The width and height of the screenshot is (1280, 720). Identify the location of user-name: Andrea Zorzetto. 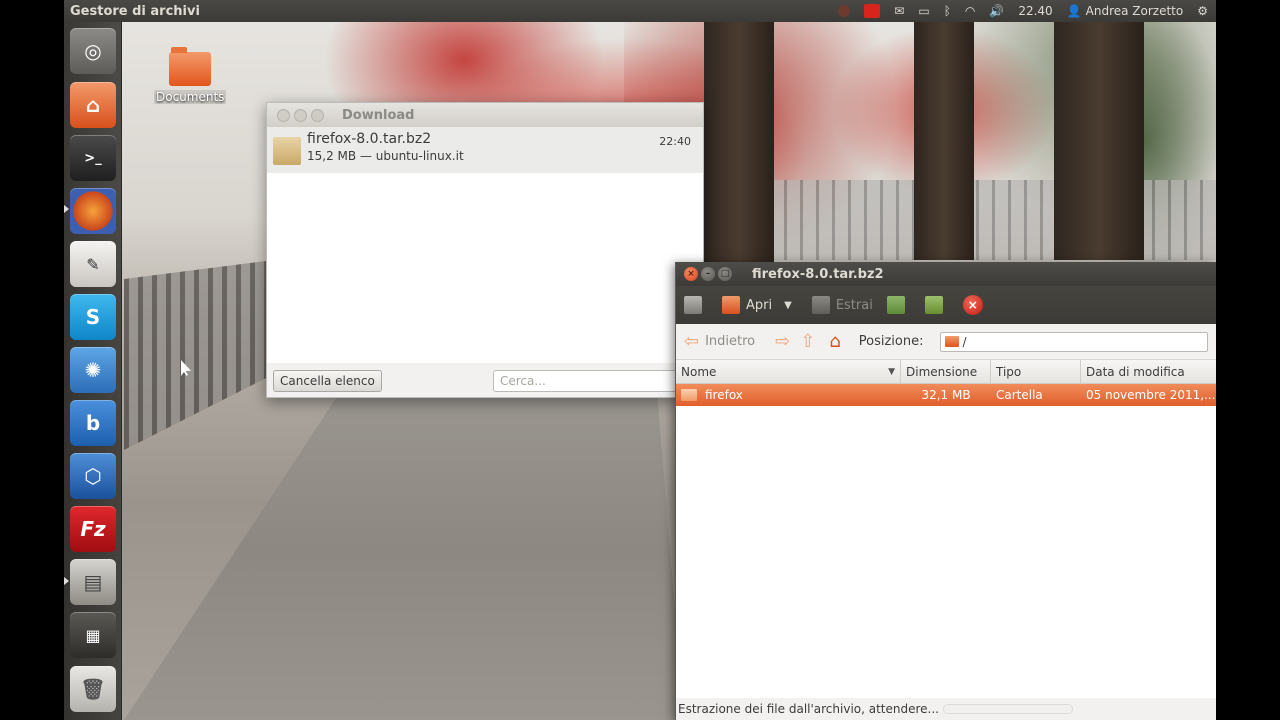
(1135, 11).